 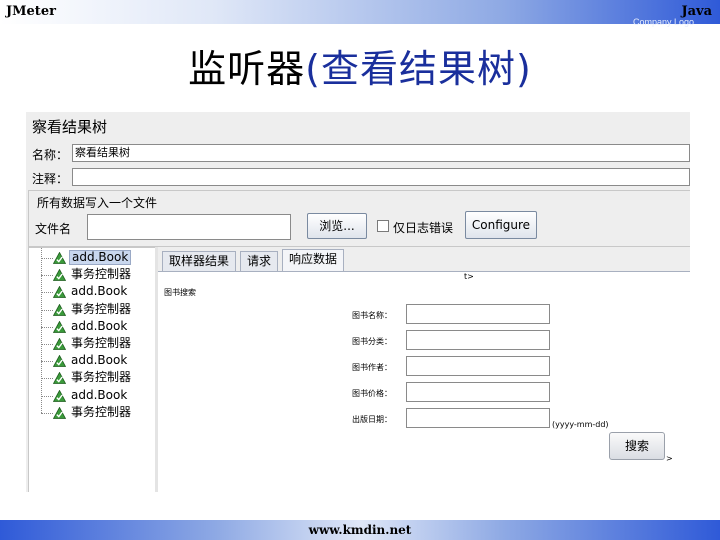 What do you see at coordinates (478, 392) in the screenshot?
I see `book-price-input` at bounding box center [478, 392].